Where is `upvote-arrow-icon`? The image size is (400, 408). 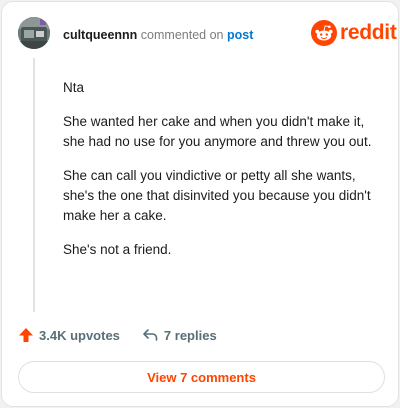 upvote-arrow-icon is located at coordinates (26, 335).